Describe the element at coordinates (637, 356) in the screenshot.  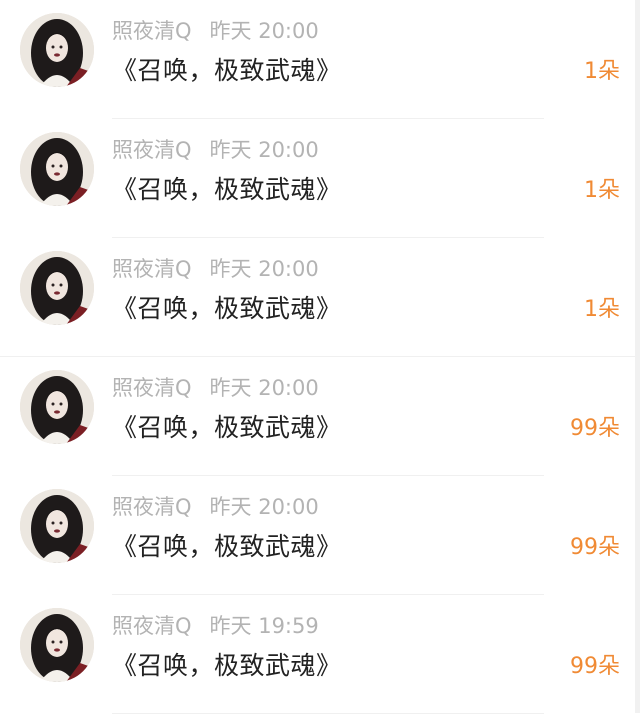
I see `scroll-edge` at that location.